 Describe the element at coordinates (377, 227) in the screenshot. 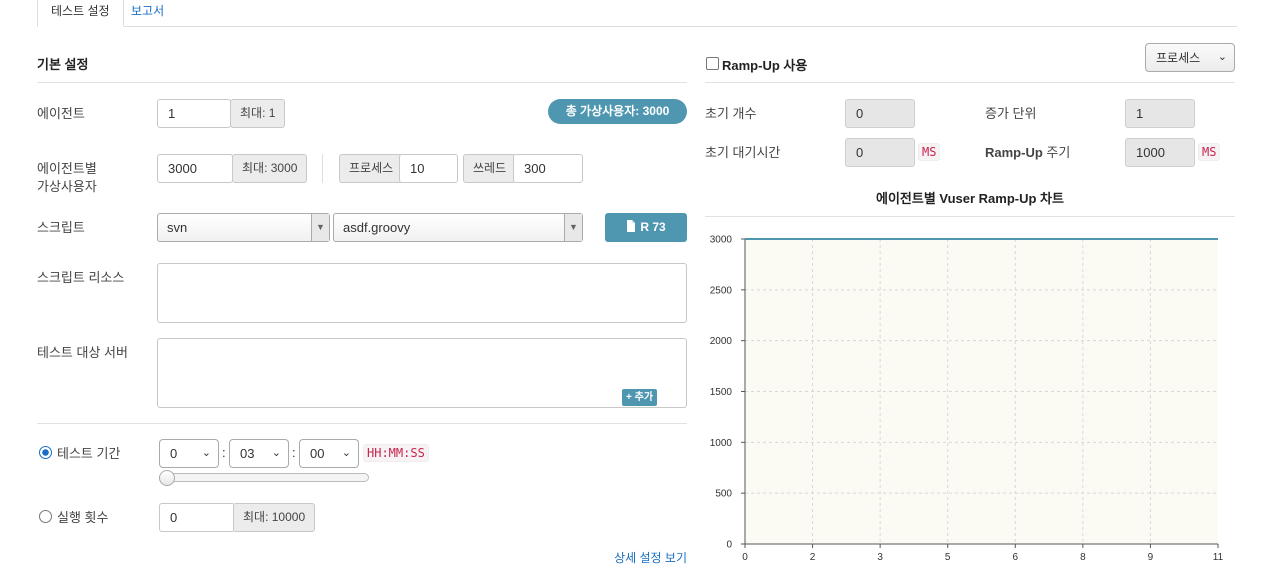

I see `script-file-value: asdf.groovy` at that location.